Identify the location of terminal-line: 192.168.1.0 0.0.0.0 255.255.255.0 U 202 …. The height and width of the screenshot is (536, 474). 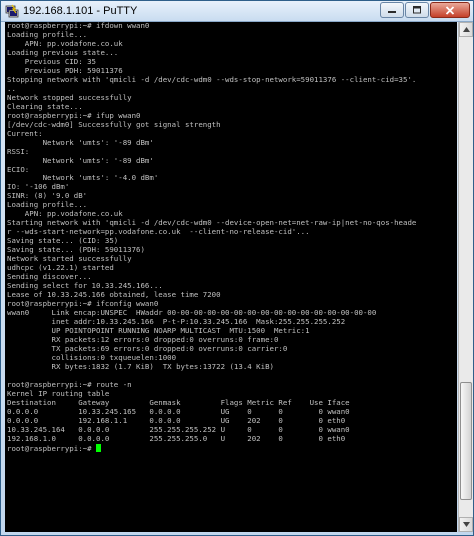
(176, 438).